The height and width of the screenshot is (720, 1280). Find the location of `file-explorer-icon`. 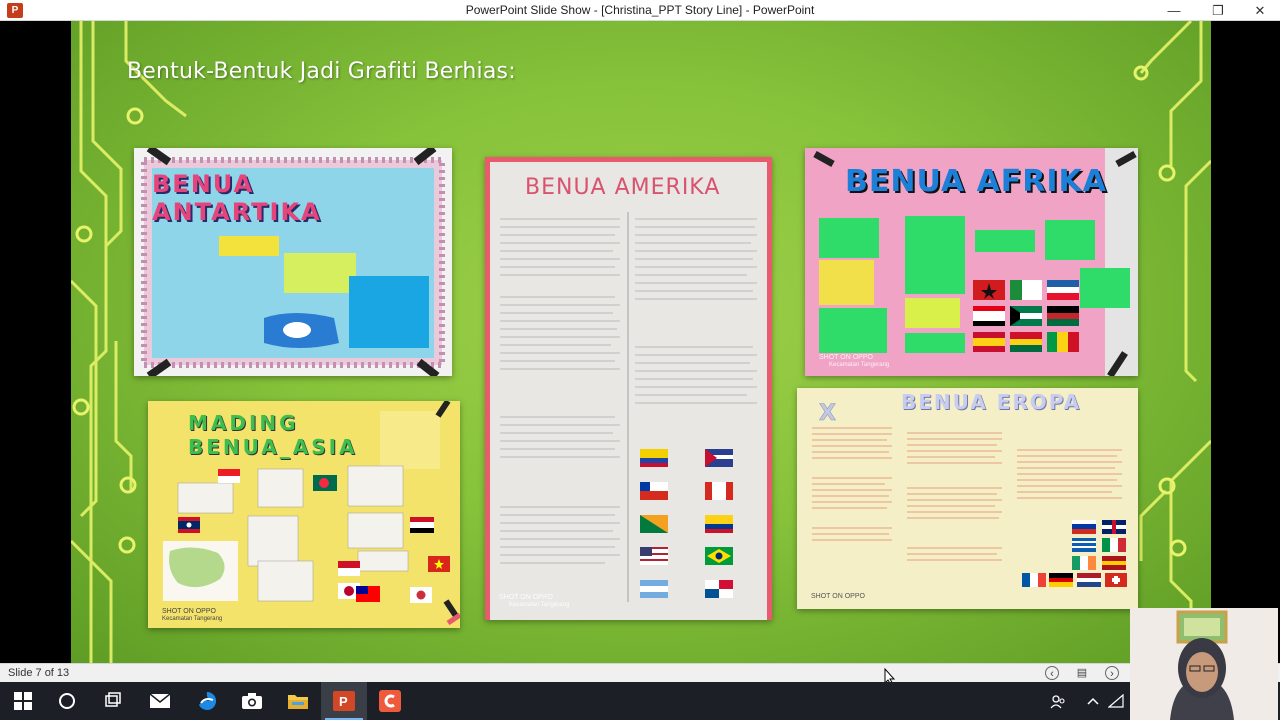

file-explorer-icon is located at coordinates (298, 702).